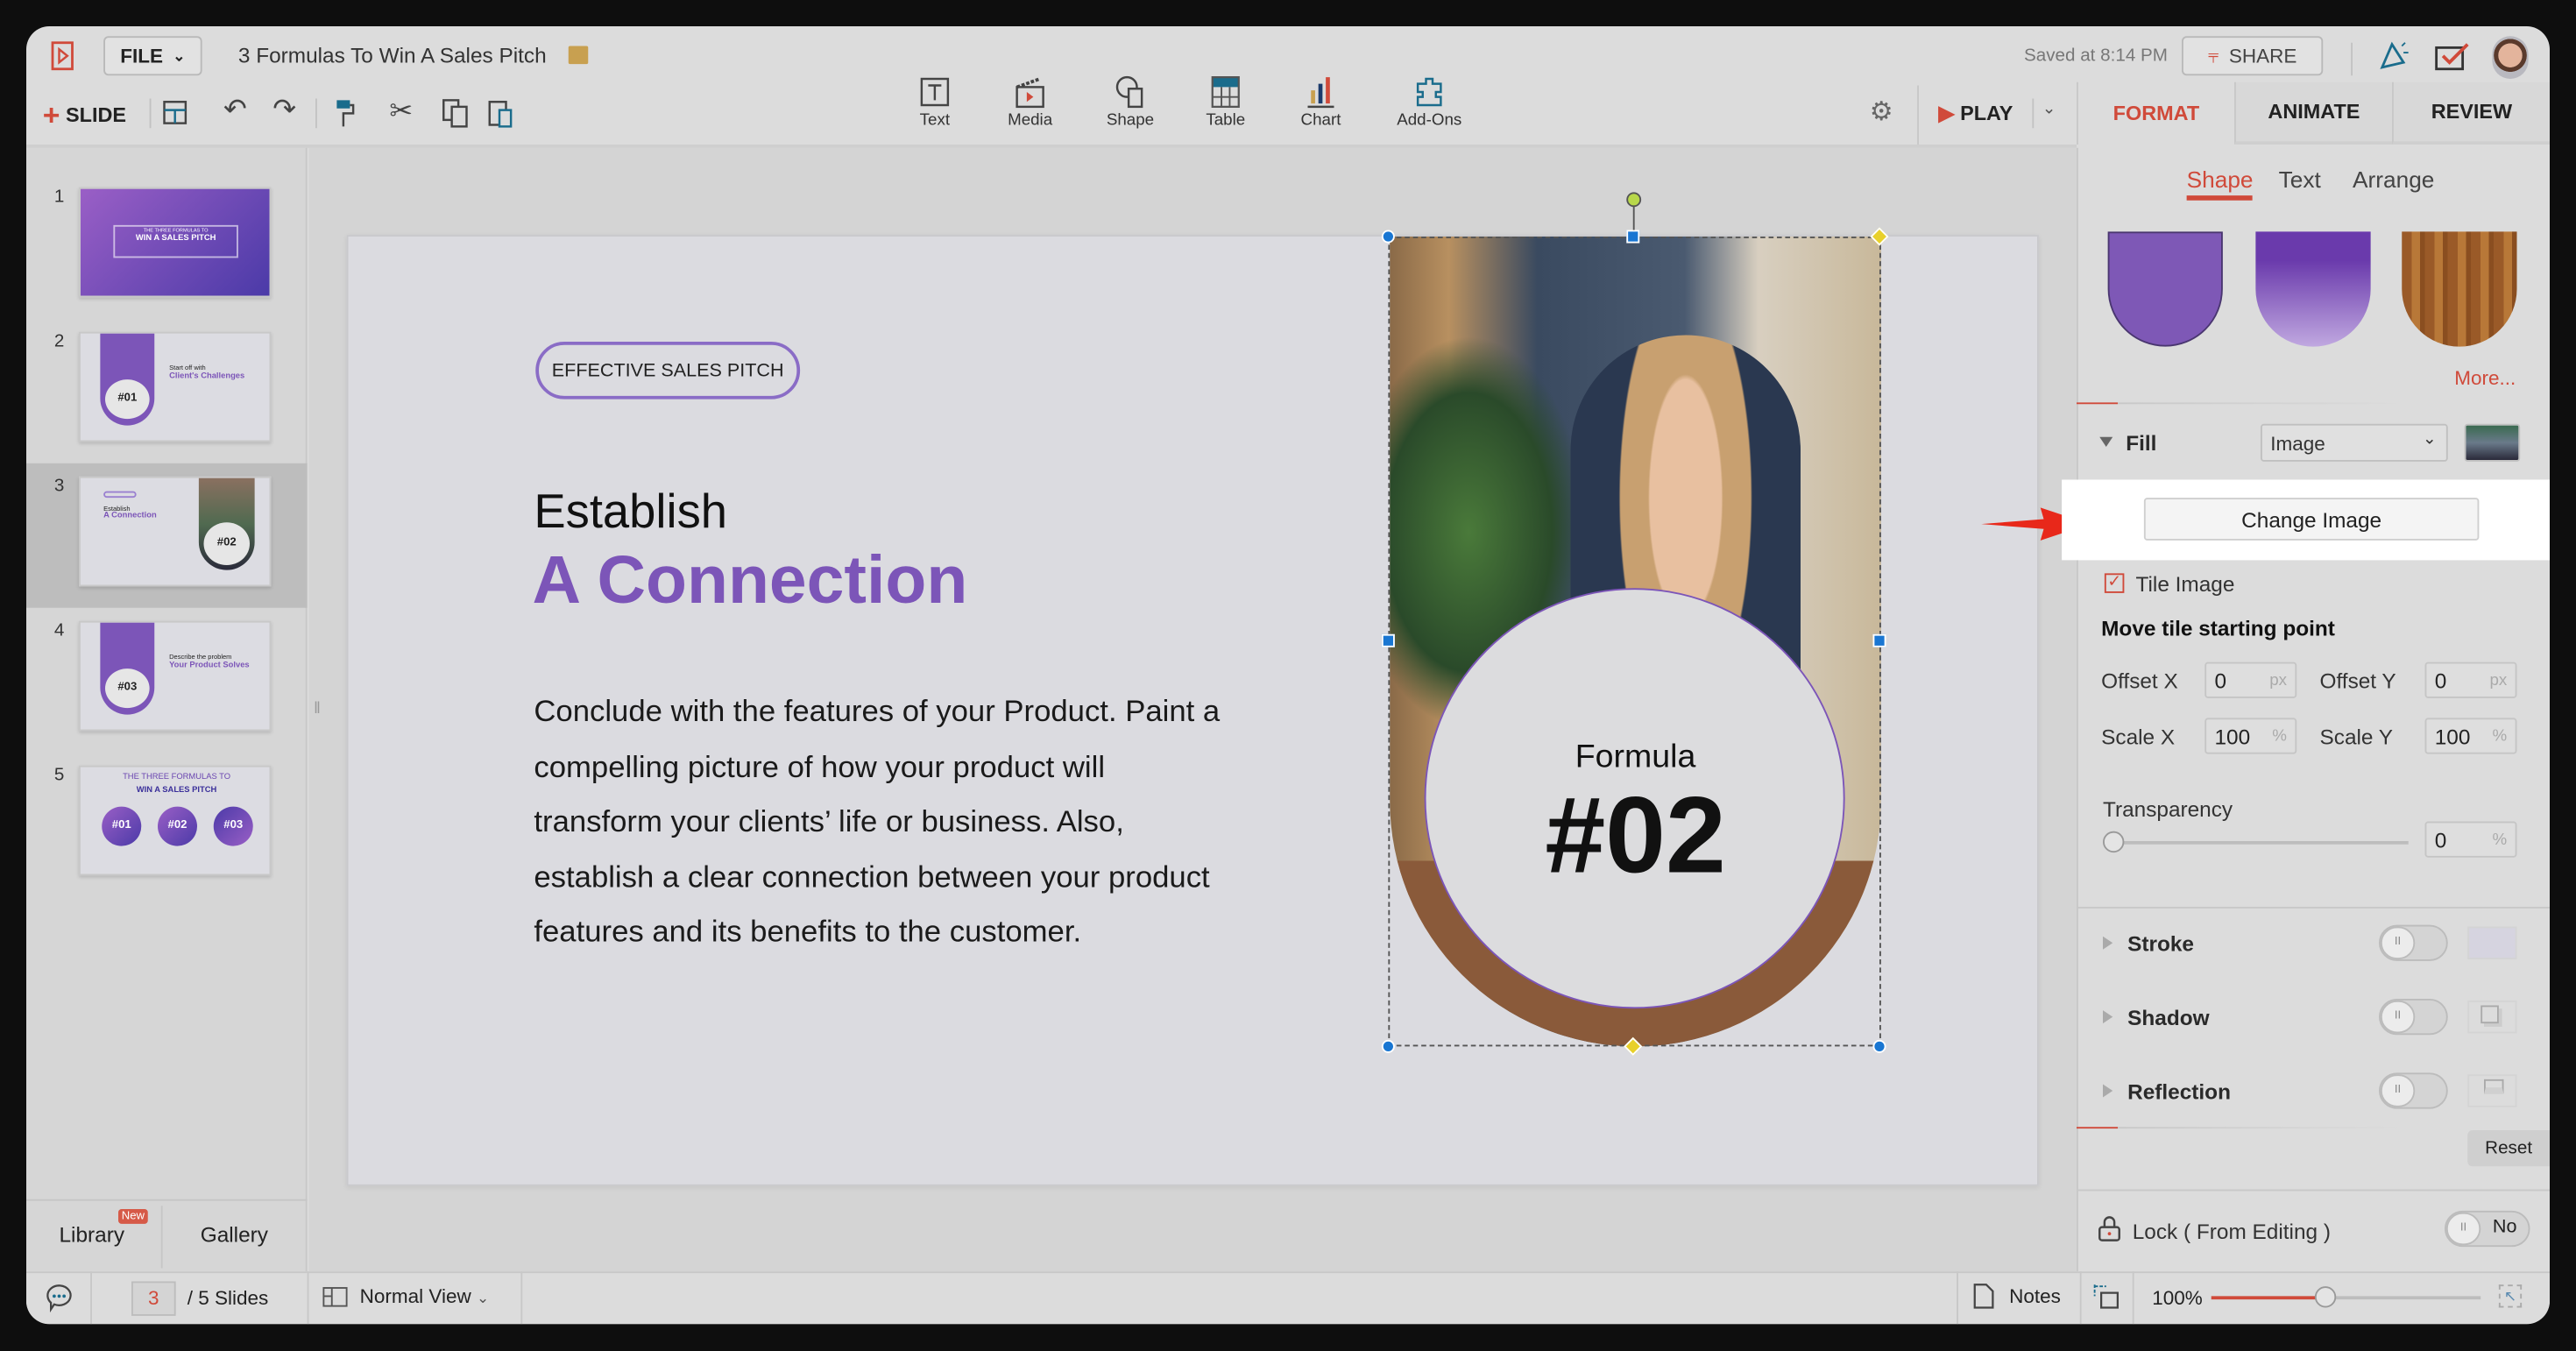  Describe the element at coordinates (2108, 1017) in the screenshot. I see `shadow-expand-icon` at that location.